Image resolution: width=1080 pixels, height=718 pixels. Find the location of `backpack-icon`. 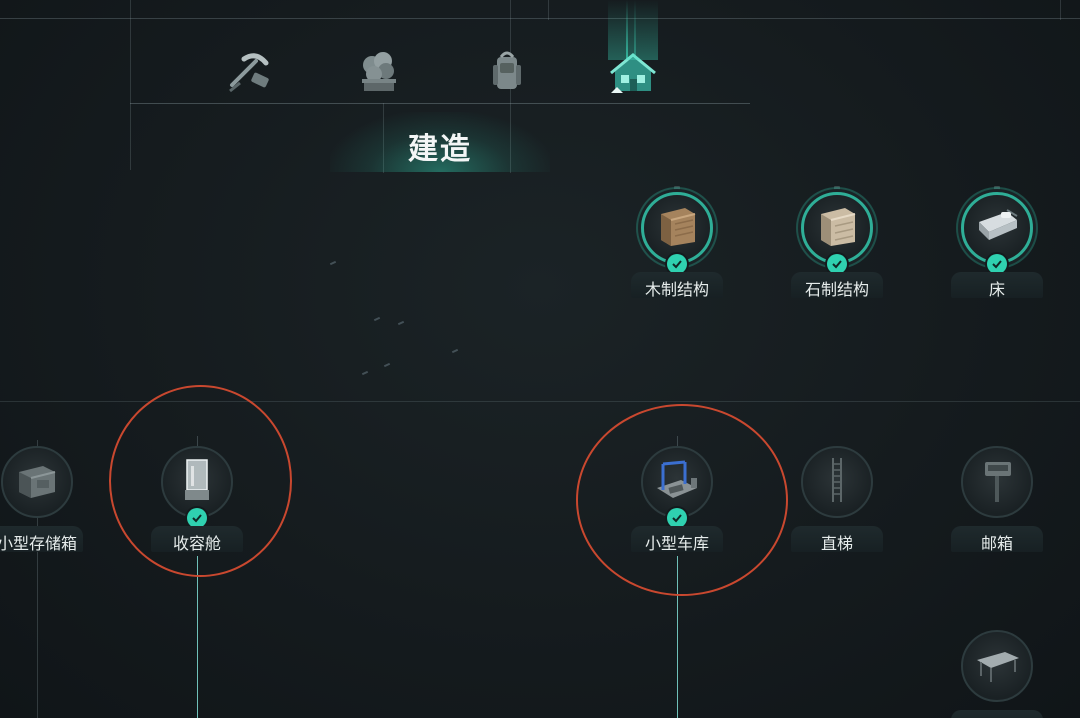

backpack-icon is located at coordinates (507, 75).